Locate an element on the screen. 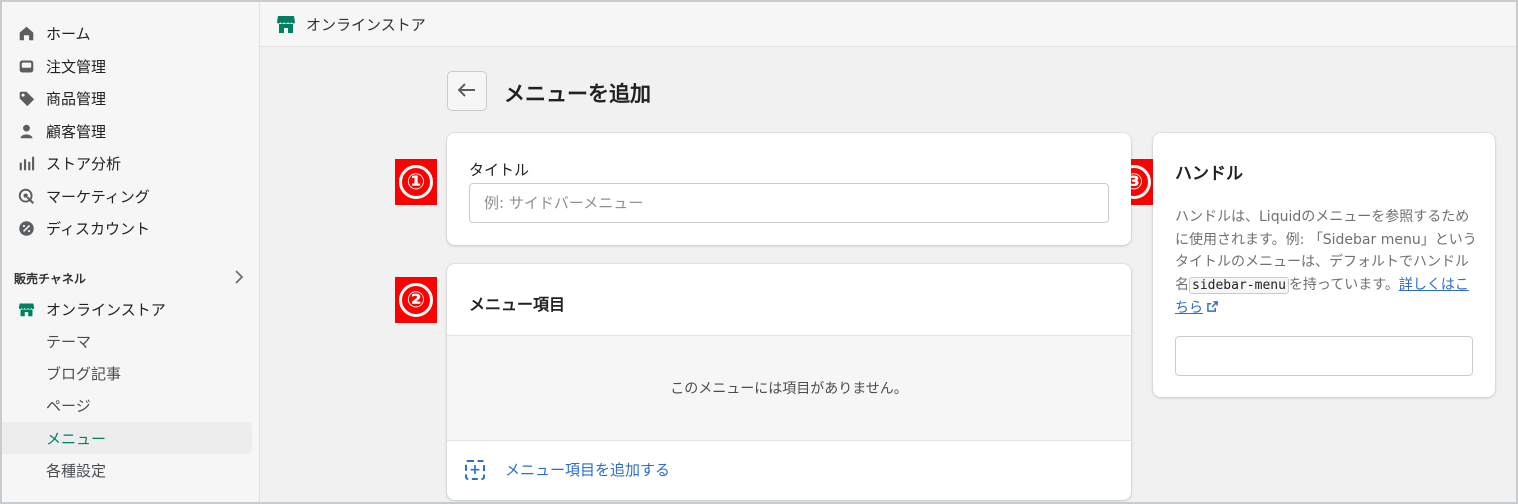 Image resolution: width=1518 pixels, height=504 pixels. section-label: 販売チャネル is located at coordinates (50, 278).